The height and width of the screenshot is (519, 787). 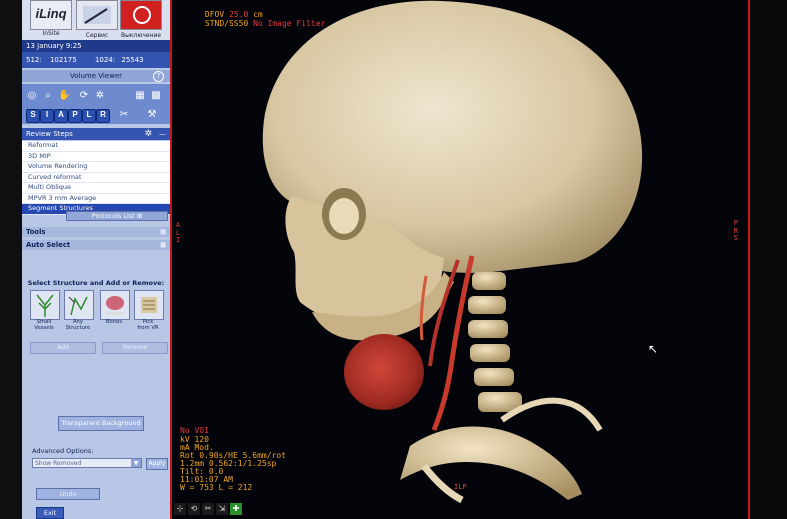 I want to click on any-structure-icon, so click(x=78, y=306).